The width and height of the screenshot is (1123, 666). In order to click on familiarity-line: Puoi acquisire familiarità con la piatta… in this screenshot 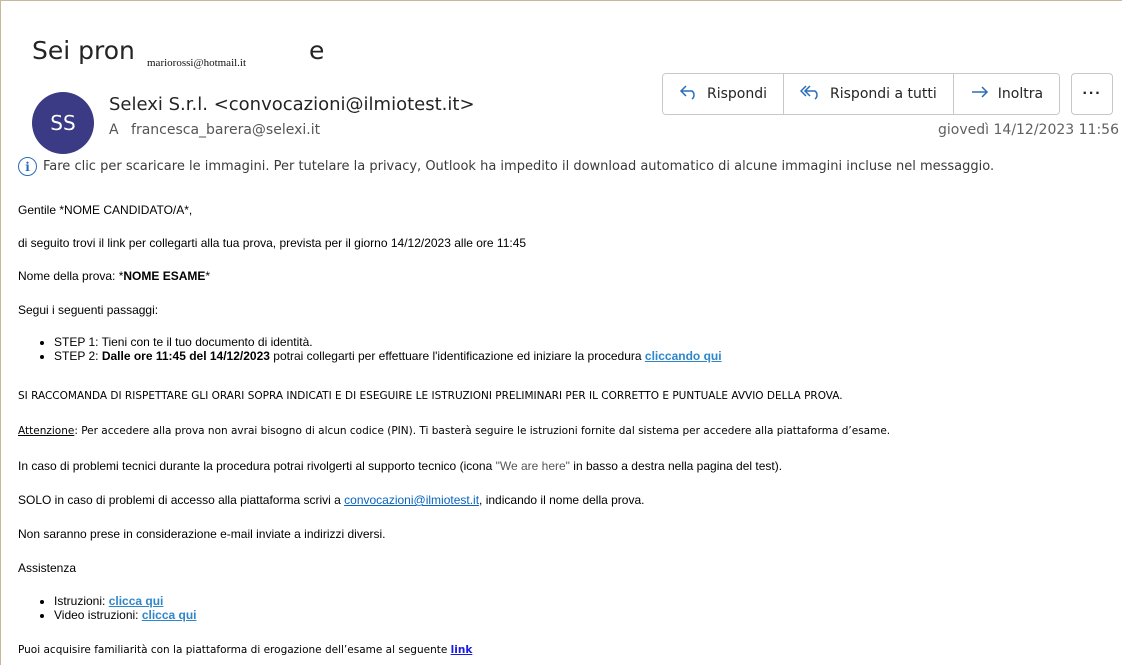, I will do `click(245, 650)`.